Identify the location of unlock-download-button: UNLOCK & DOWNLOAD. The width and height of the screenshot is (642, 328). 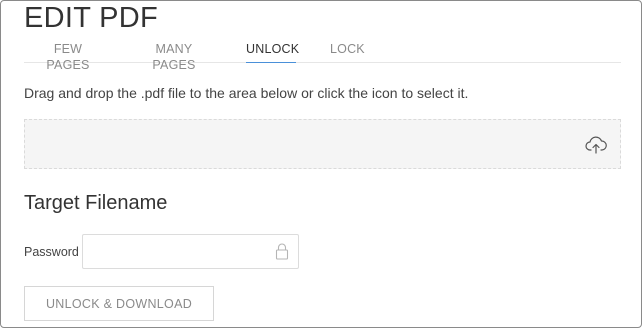
(119, 303).